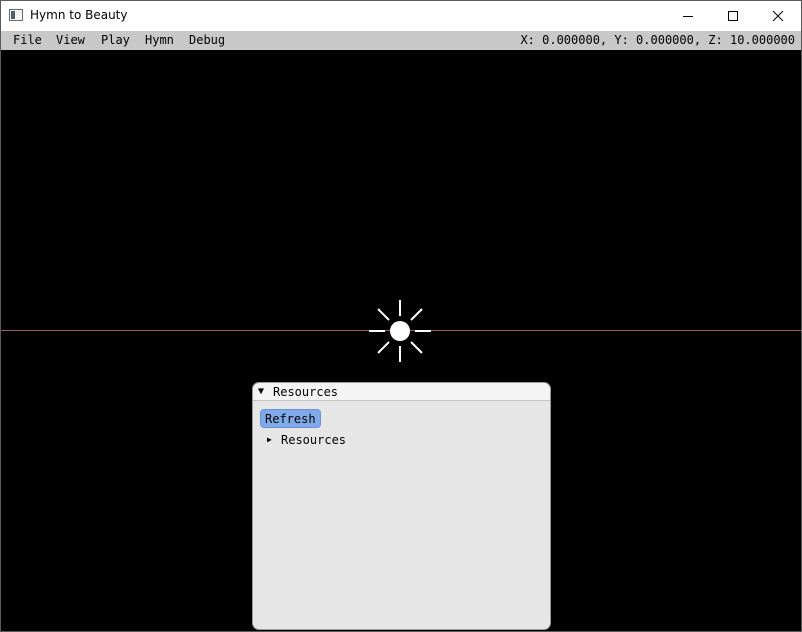  I want to click on menu-play: Play, so click(115, 40).